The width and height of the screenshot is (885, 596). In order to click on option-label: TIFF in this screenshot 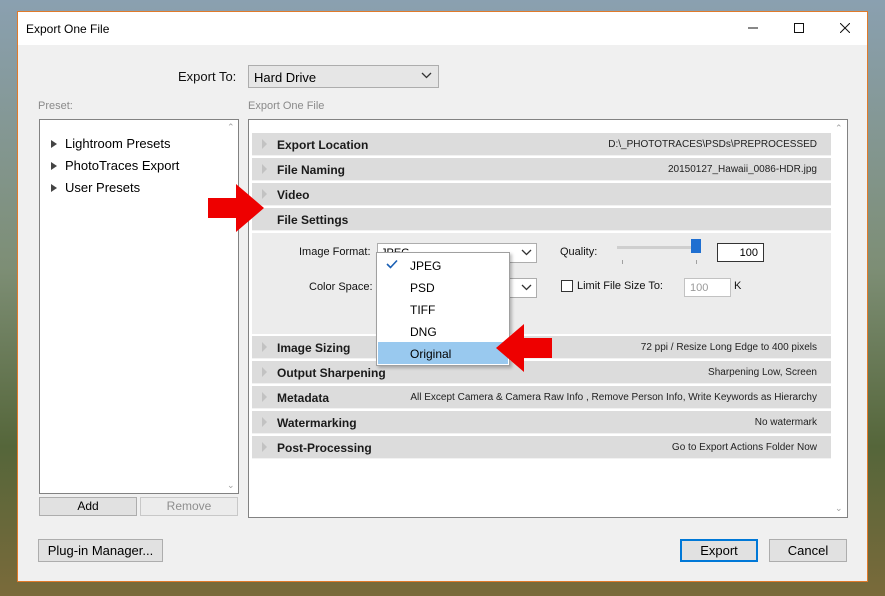, I will do `click(423, 310)`.